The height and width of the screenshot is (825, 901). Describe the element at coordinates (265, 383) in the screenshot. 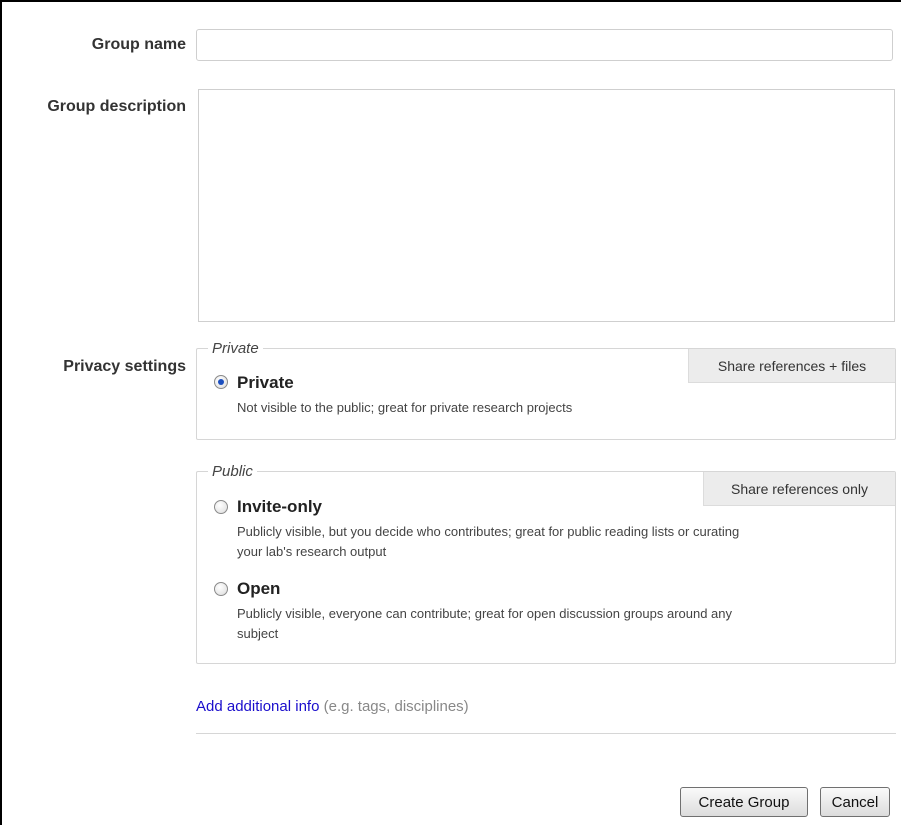

I see `private-option-title: Private` at that location.